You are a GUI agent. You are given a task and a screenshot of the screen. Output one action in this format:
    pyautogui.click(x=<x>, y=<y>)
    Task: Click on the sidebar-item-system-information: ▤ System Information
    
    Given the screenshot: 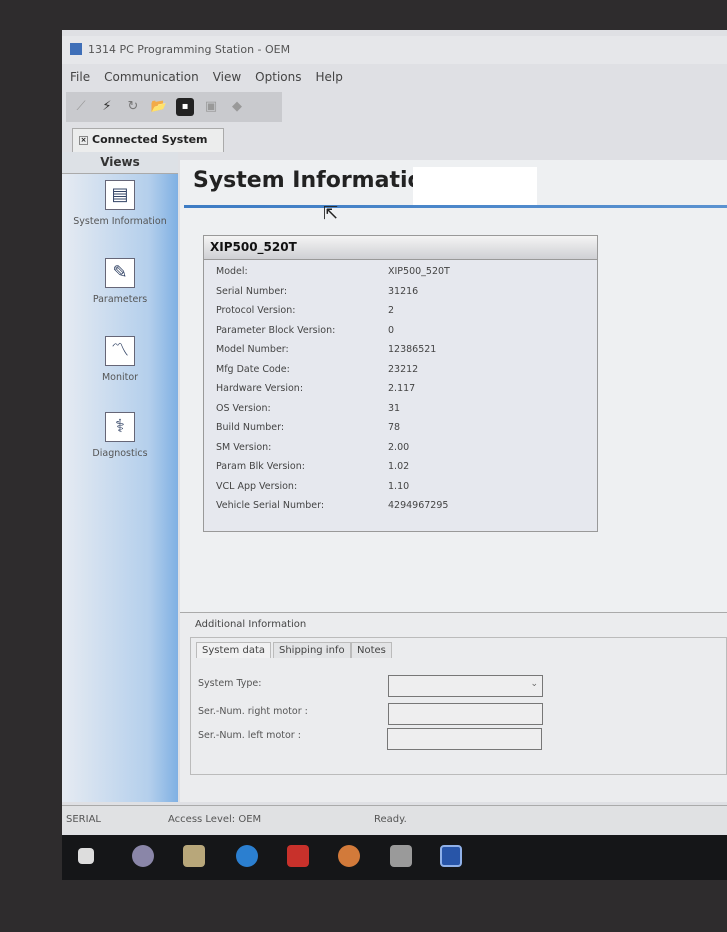 What is the action you would take?
    pyautogui.click(x=120, y=203)
    